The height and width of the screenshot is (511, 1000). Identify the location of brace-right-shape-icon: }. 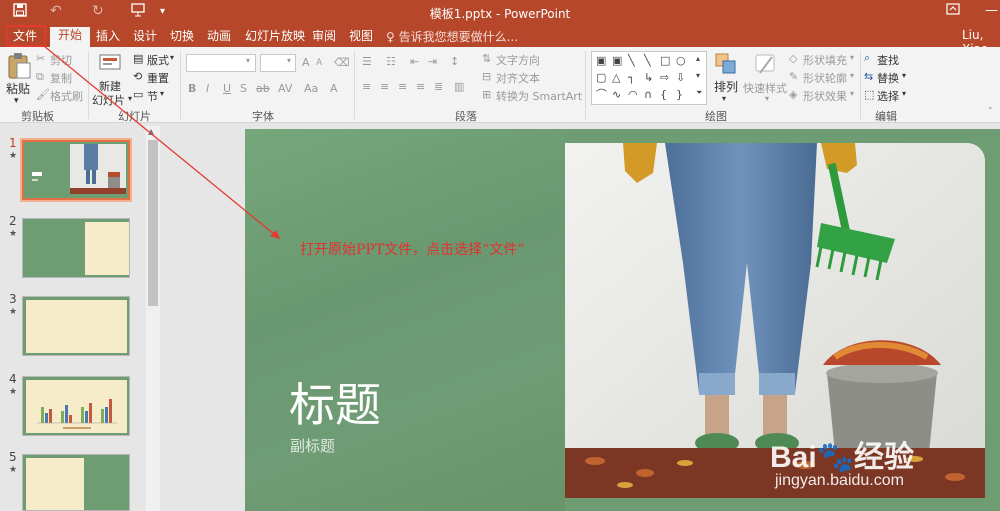
(679, 94).